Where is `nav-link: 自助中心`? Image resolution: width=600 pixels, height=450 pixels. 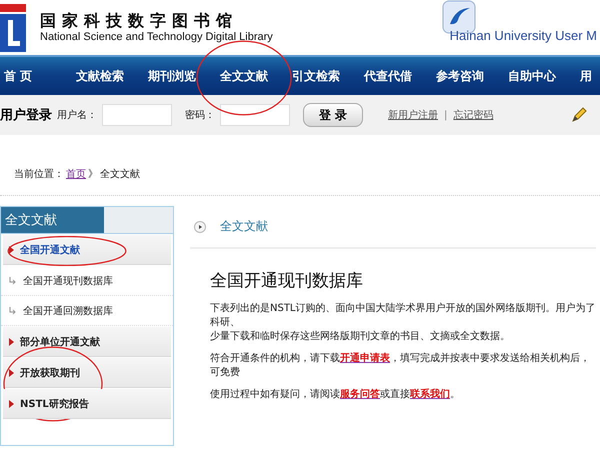 nav-link: 自助中心 is located at coordinates (532, 76).